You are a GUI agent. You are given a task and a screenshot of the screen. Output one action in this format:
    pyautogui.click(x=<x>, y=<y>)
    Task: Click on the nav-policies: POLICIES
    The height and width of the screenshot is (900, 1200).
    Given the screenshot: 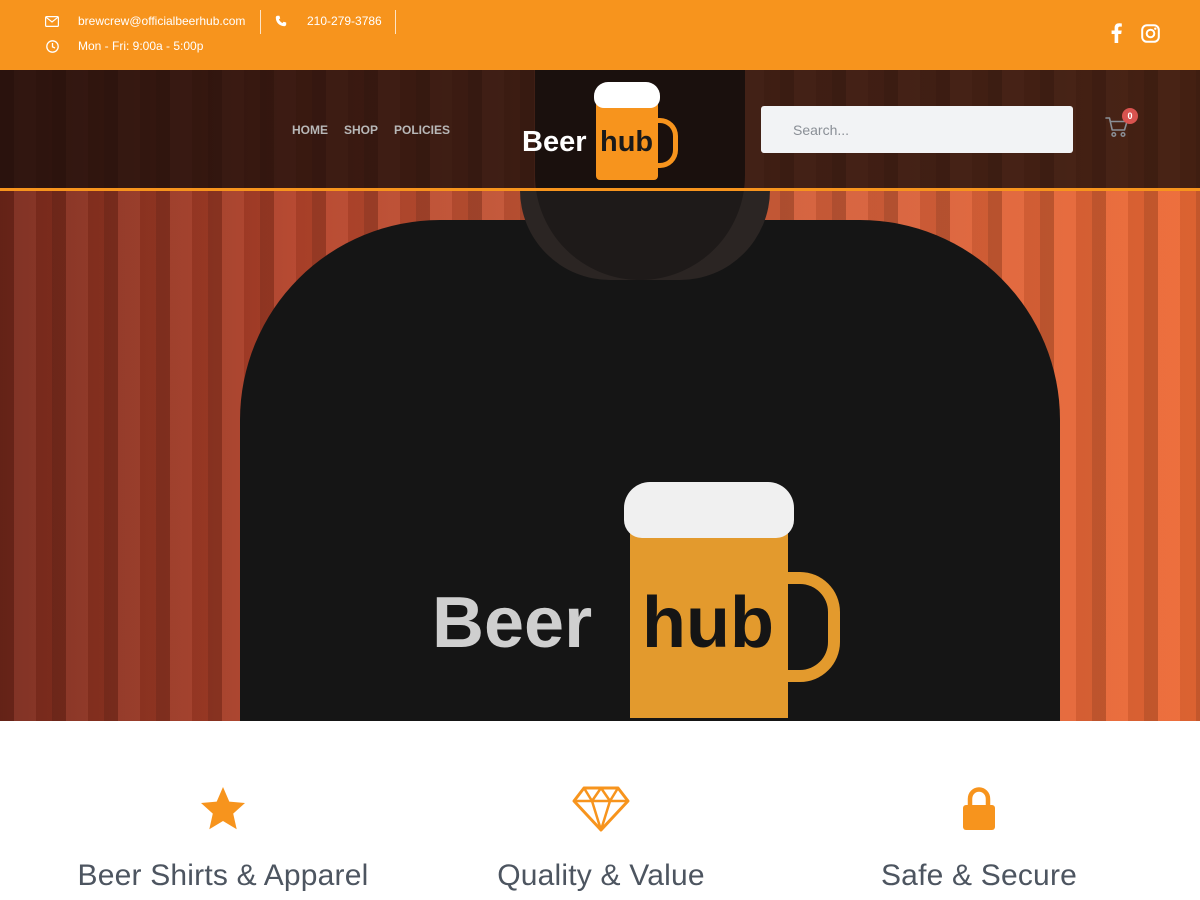 What is the action you would take?
    pyautogui.click(x=422, y=130)
    